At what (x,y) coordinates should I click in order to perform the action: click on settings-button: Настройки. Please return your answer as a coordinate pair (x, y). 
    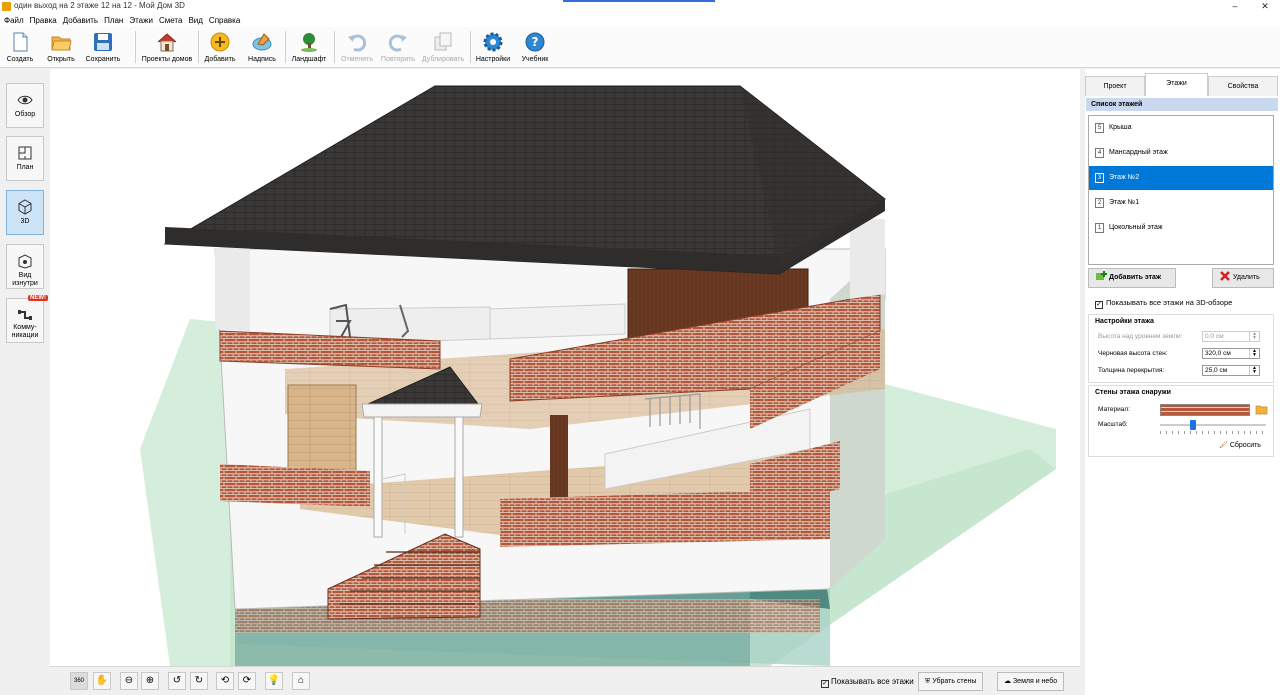
    Looking at the image, I should click on (493, 47).